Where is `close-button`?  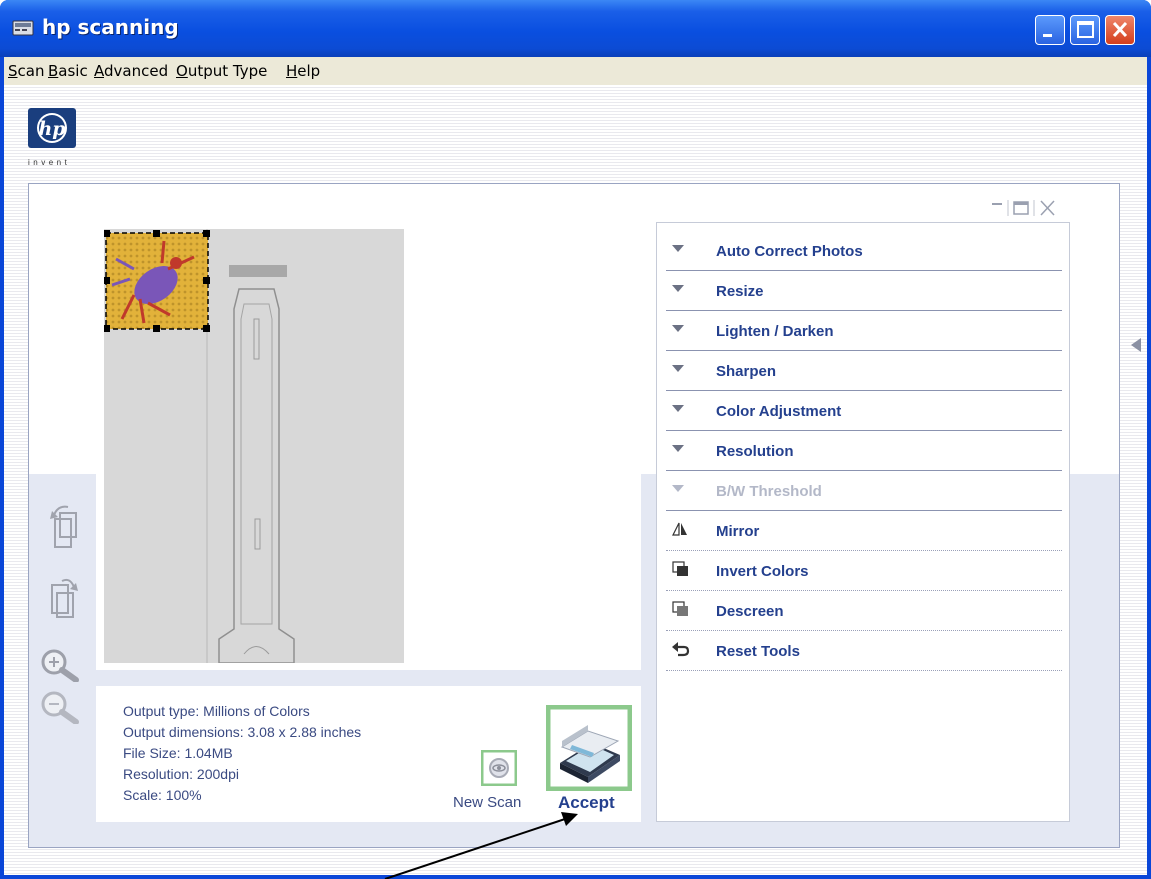
close-button is located at coordinates (1120, 30).